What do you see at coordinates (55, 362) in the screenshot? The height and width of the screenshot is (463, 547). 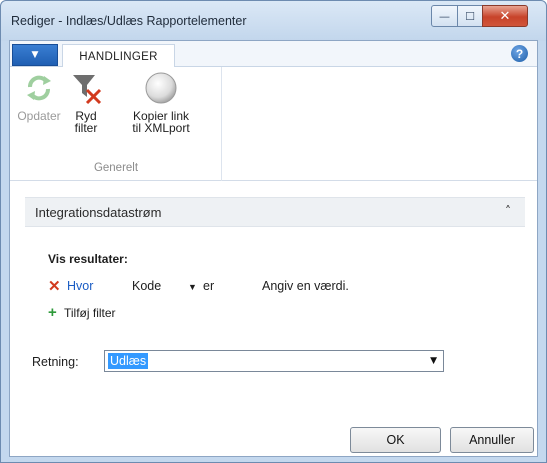 I see `direction-label: Retning:` at bounding box center [55, 362].